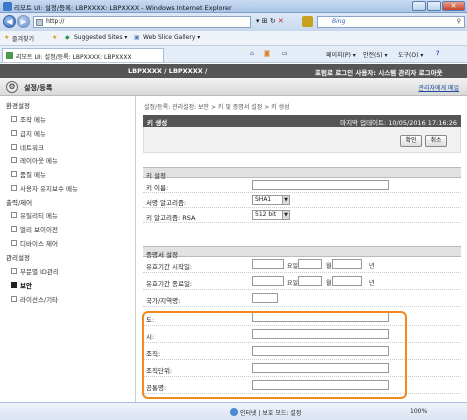 The width and height of the screenshot is (467, 420). I want to click on key-name-input, so click(320, 185).